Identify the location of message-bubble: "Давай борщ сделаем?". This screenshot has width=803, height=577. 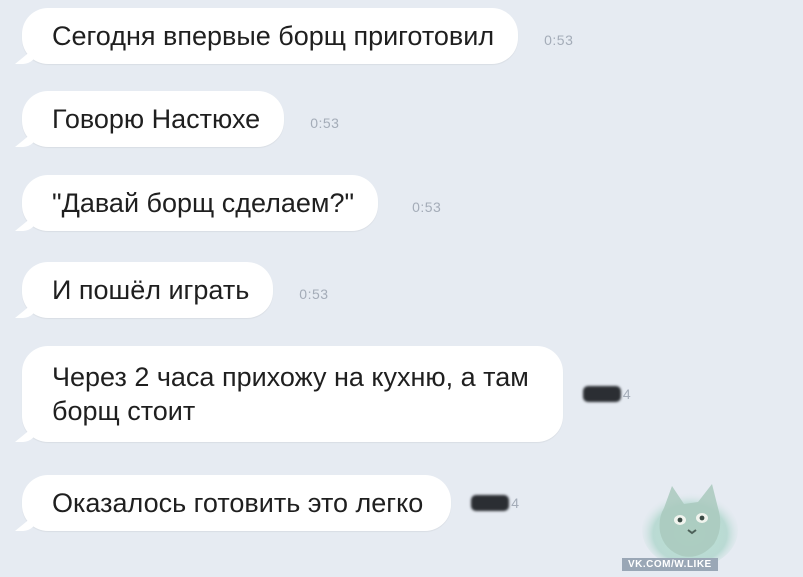
(200, 203).